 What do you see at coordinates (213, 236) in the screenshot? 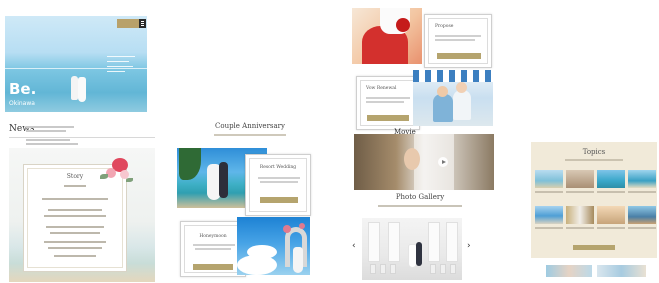
I see `honeymoon-title: Honeymoon` at bounding box center [213, 236].